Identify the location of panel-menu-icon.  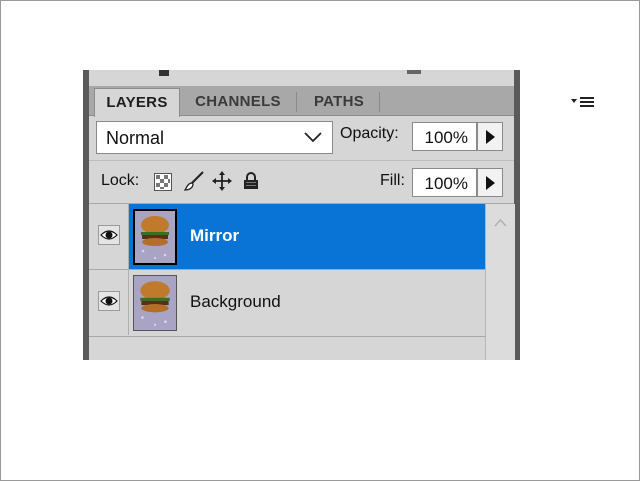
(583, 102).